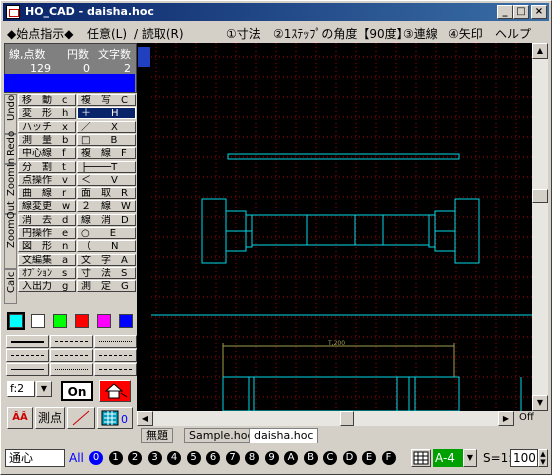 This screenshot has width=552, height=475. What do you see at coordinates (115, 418) in the screenshot?
I see `calculator-icon: 0` at bounding box center [115, 418].